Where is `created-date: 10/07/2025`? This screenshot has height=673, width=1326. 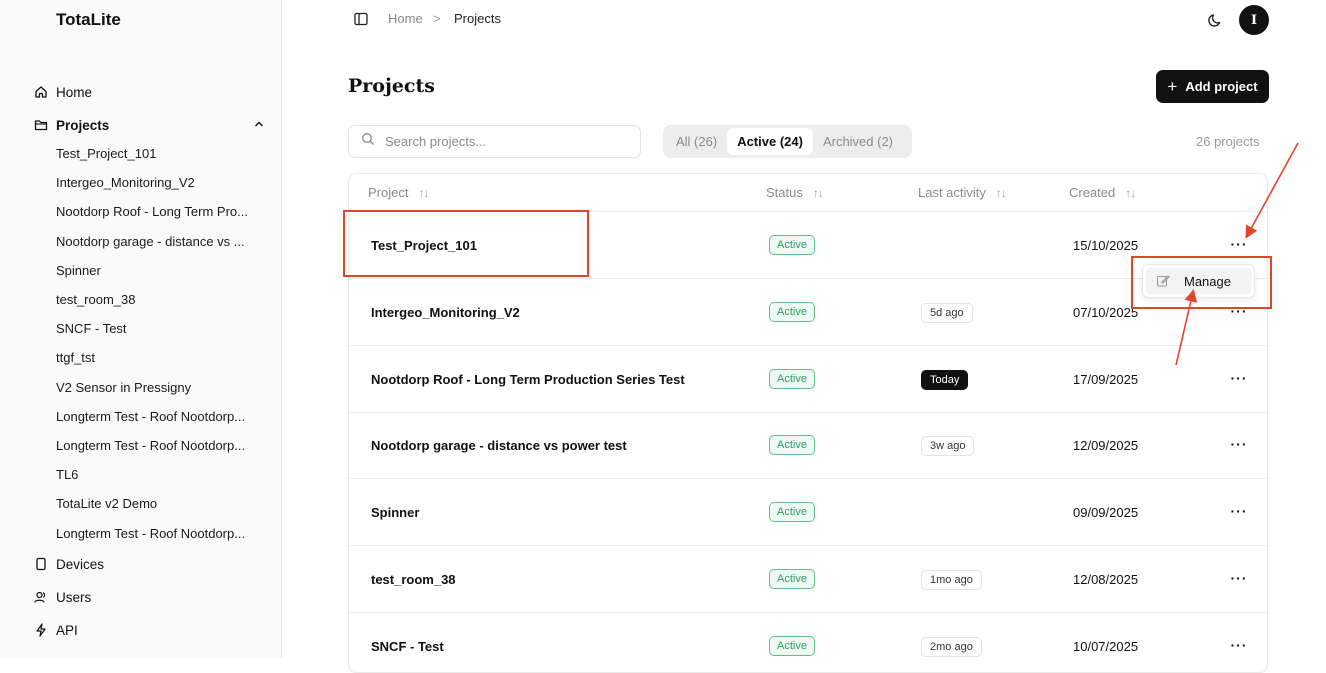 created-date: 10/07/2025 is located at coordinates (1106, 646).